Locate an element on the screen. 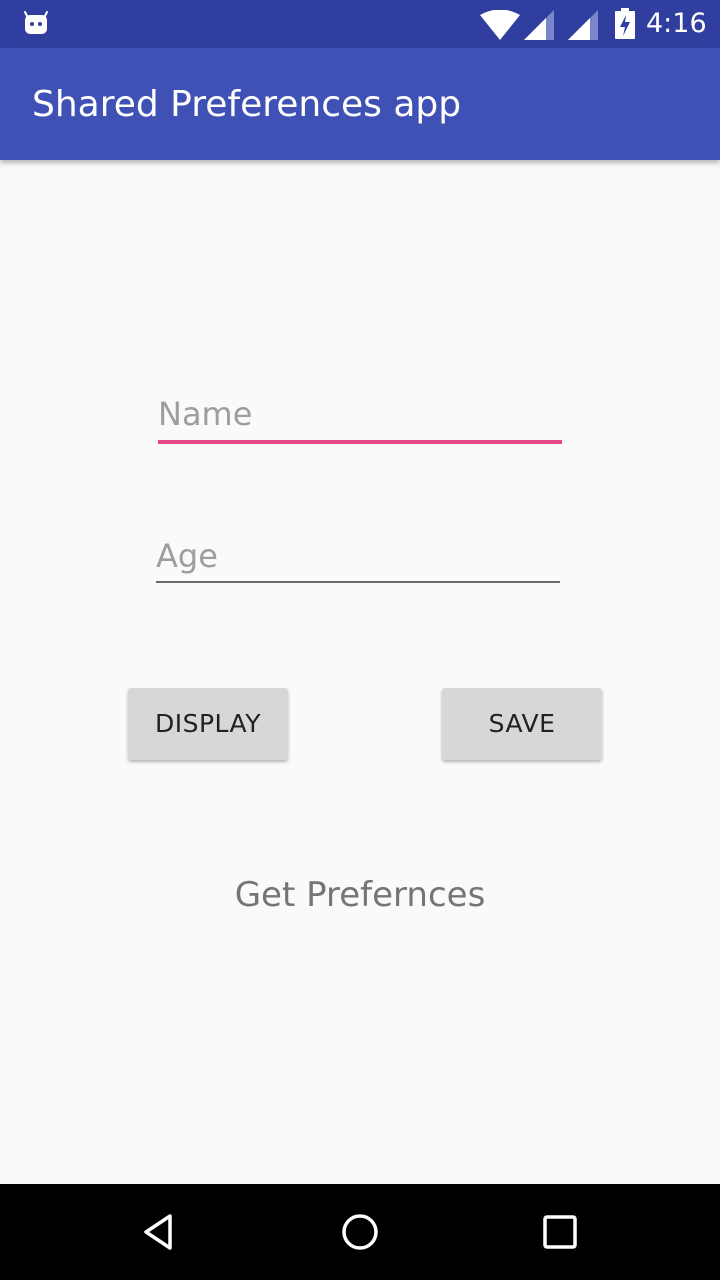 This screenshot has width=720, height=1280. name-input is located at coordinates (360, 414).